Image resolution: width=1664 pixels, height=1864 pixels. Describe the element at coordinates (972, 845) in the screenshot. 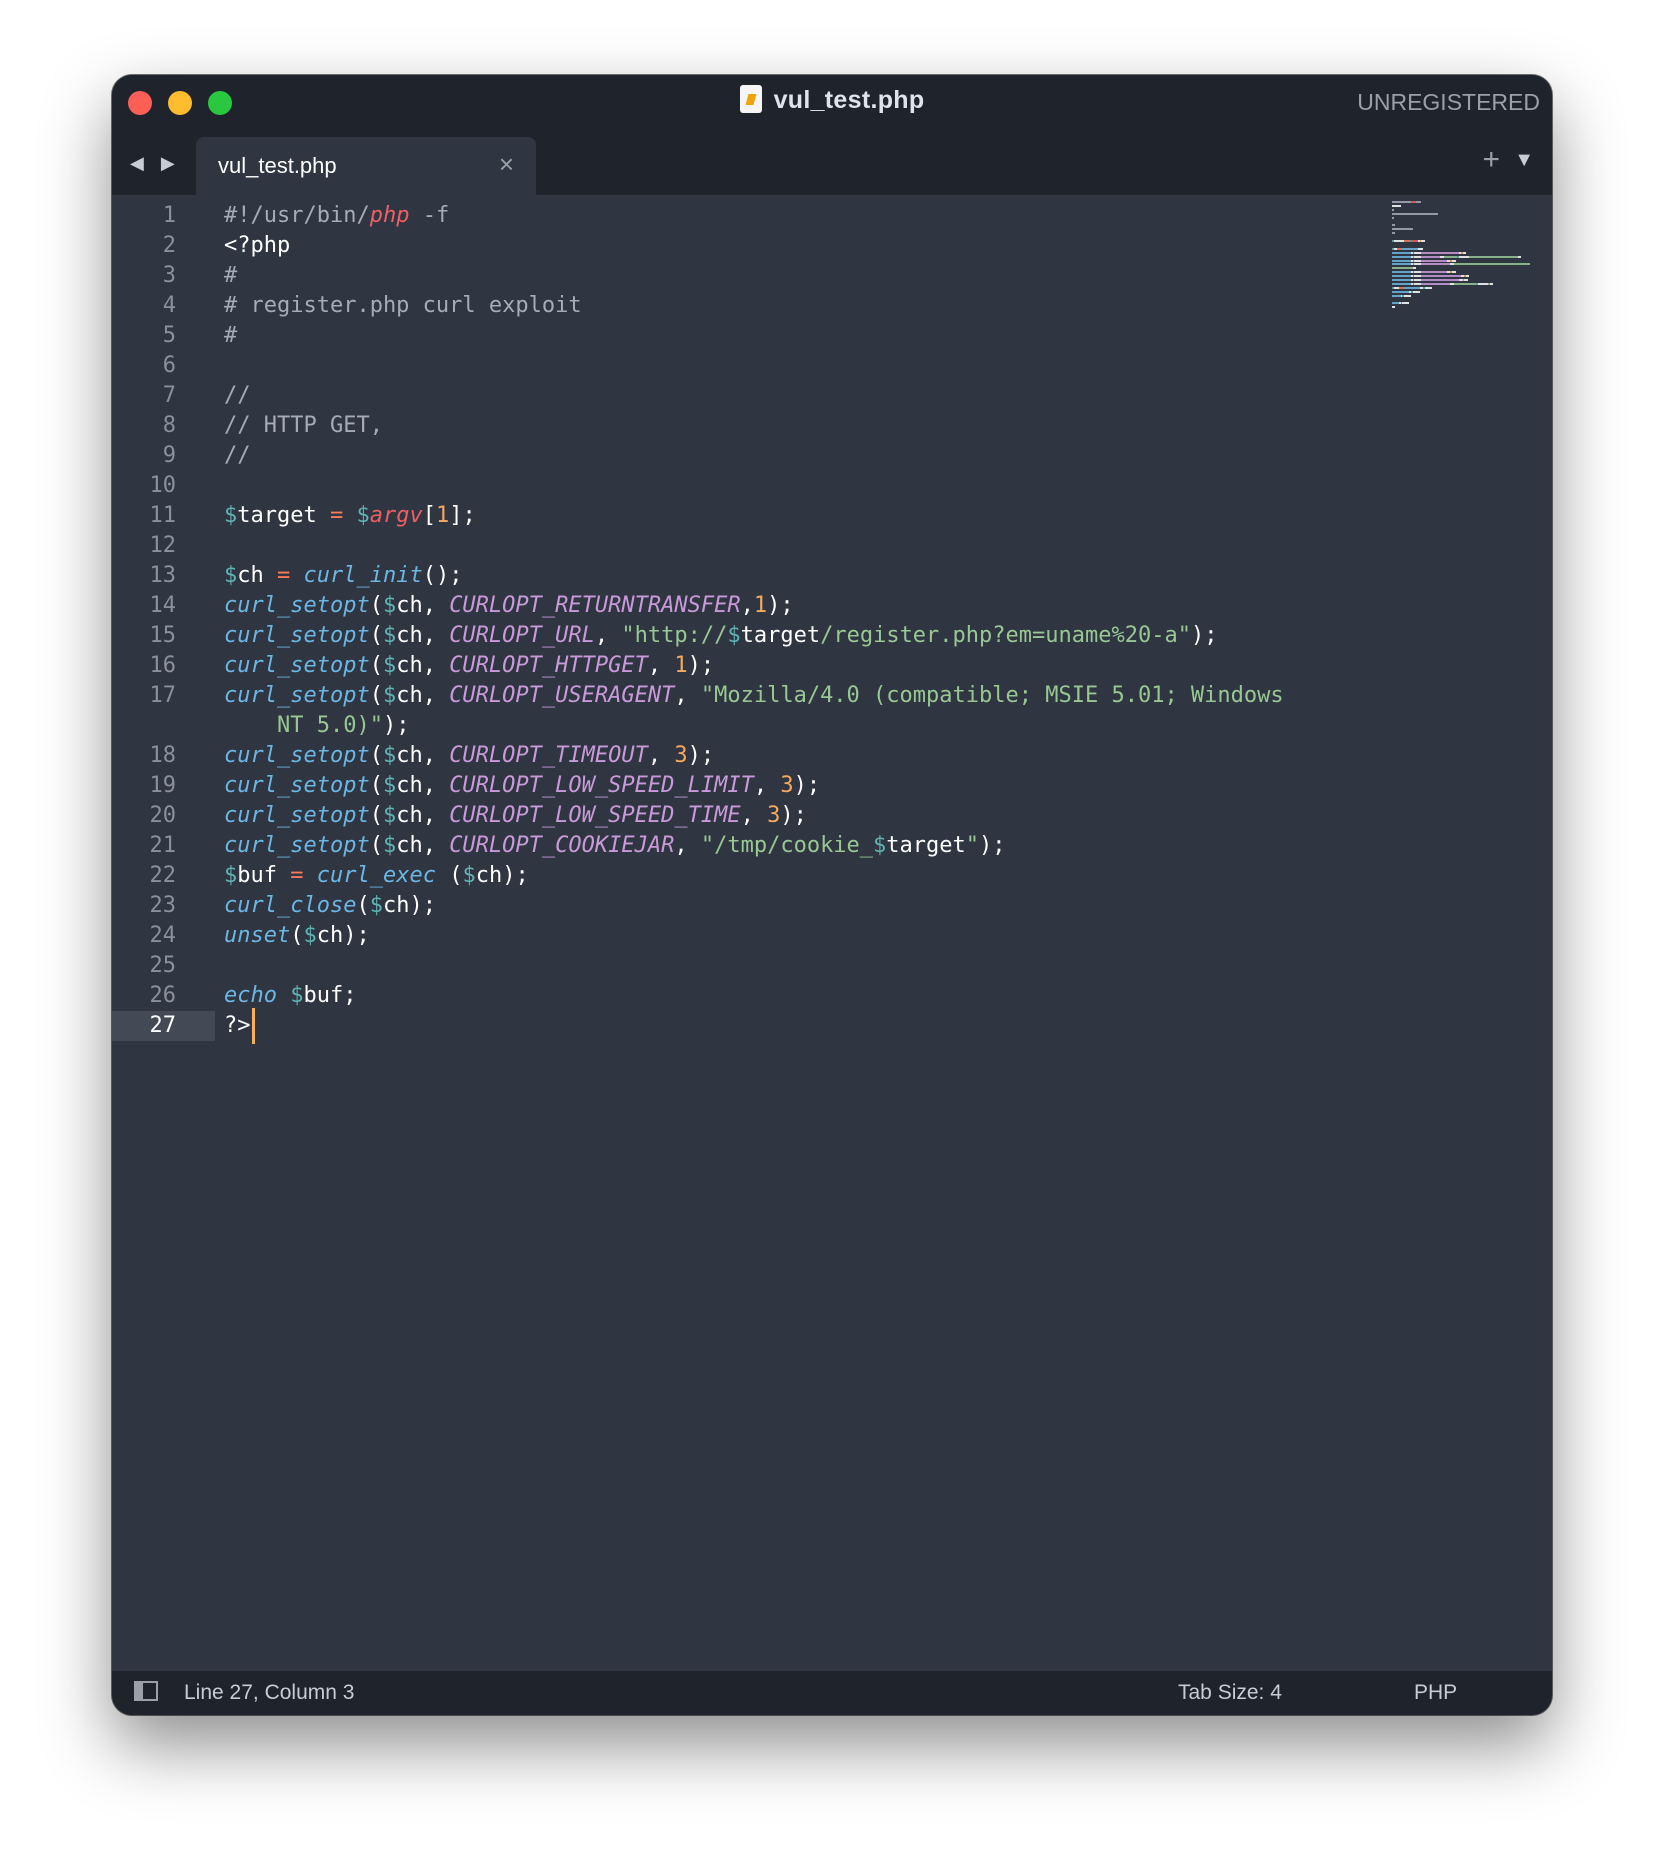

I see `code-token: "` at that location.